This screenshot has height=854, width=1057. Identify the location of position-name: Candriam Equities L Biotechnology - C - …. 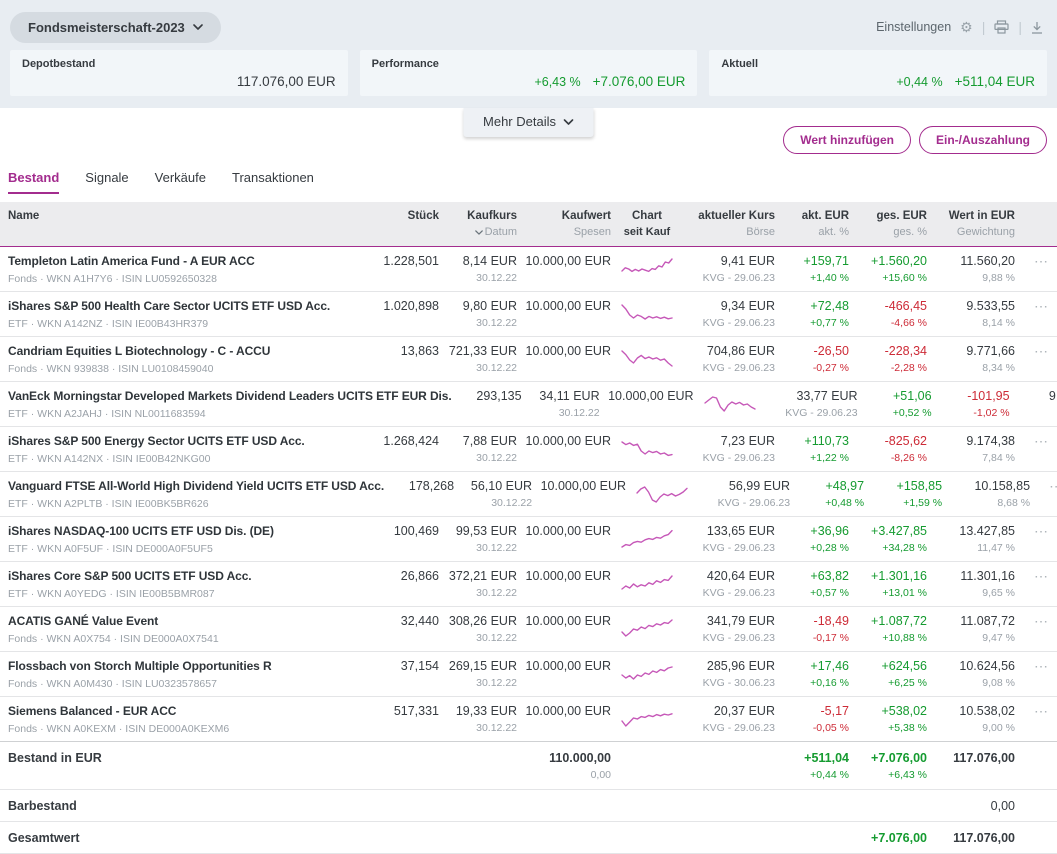
(188, 351).